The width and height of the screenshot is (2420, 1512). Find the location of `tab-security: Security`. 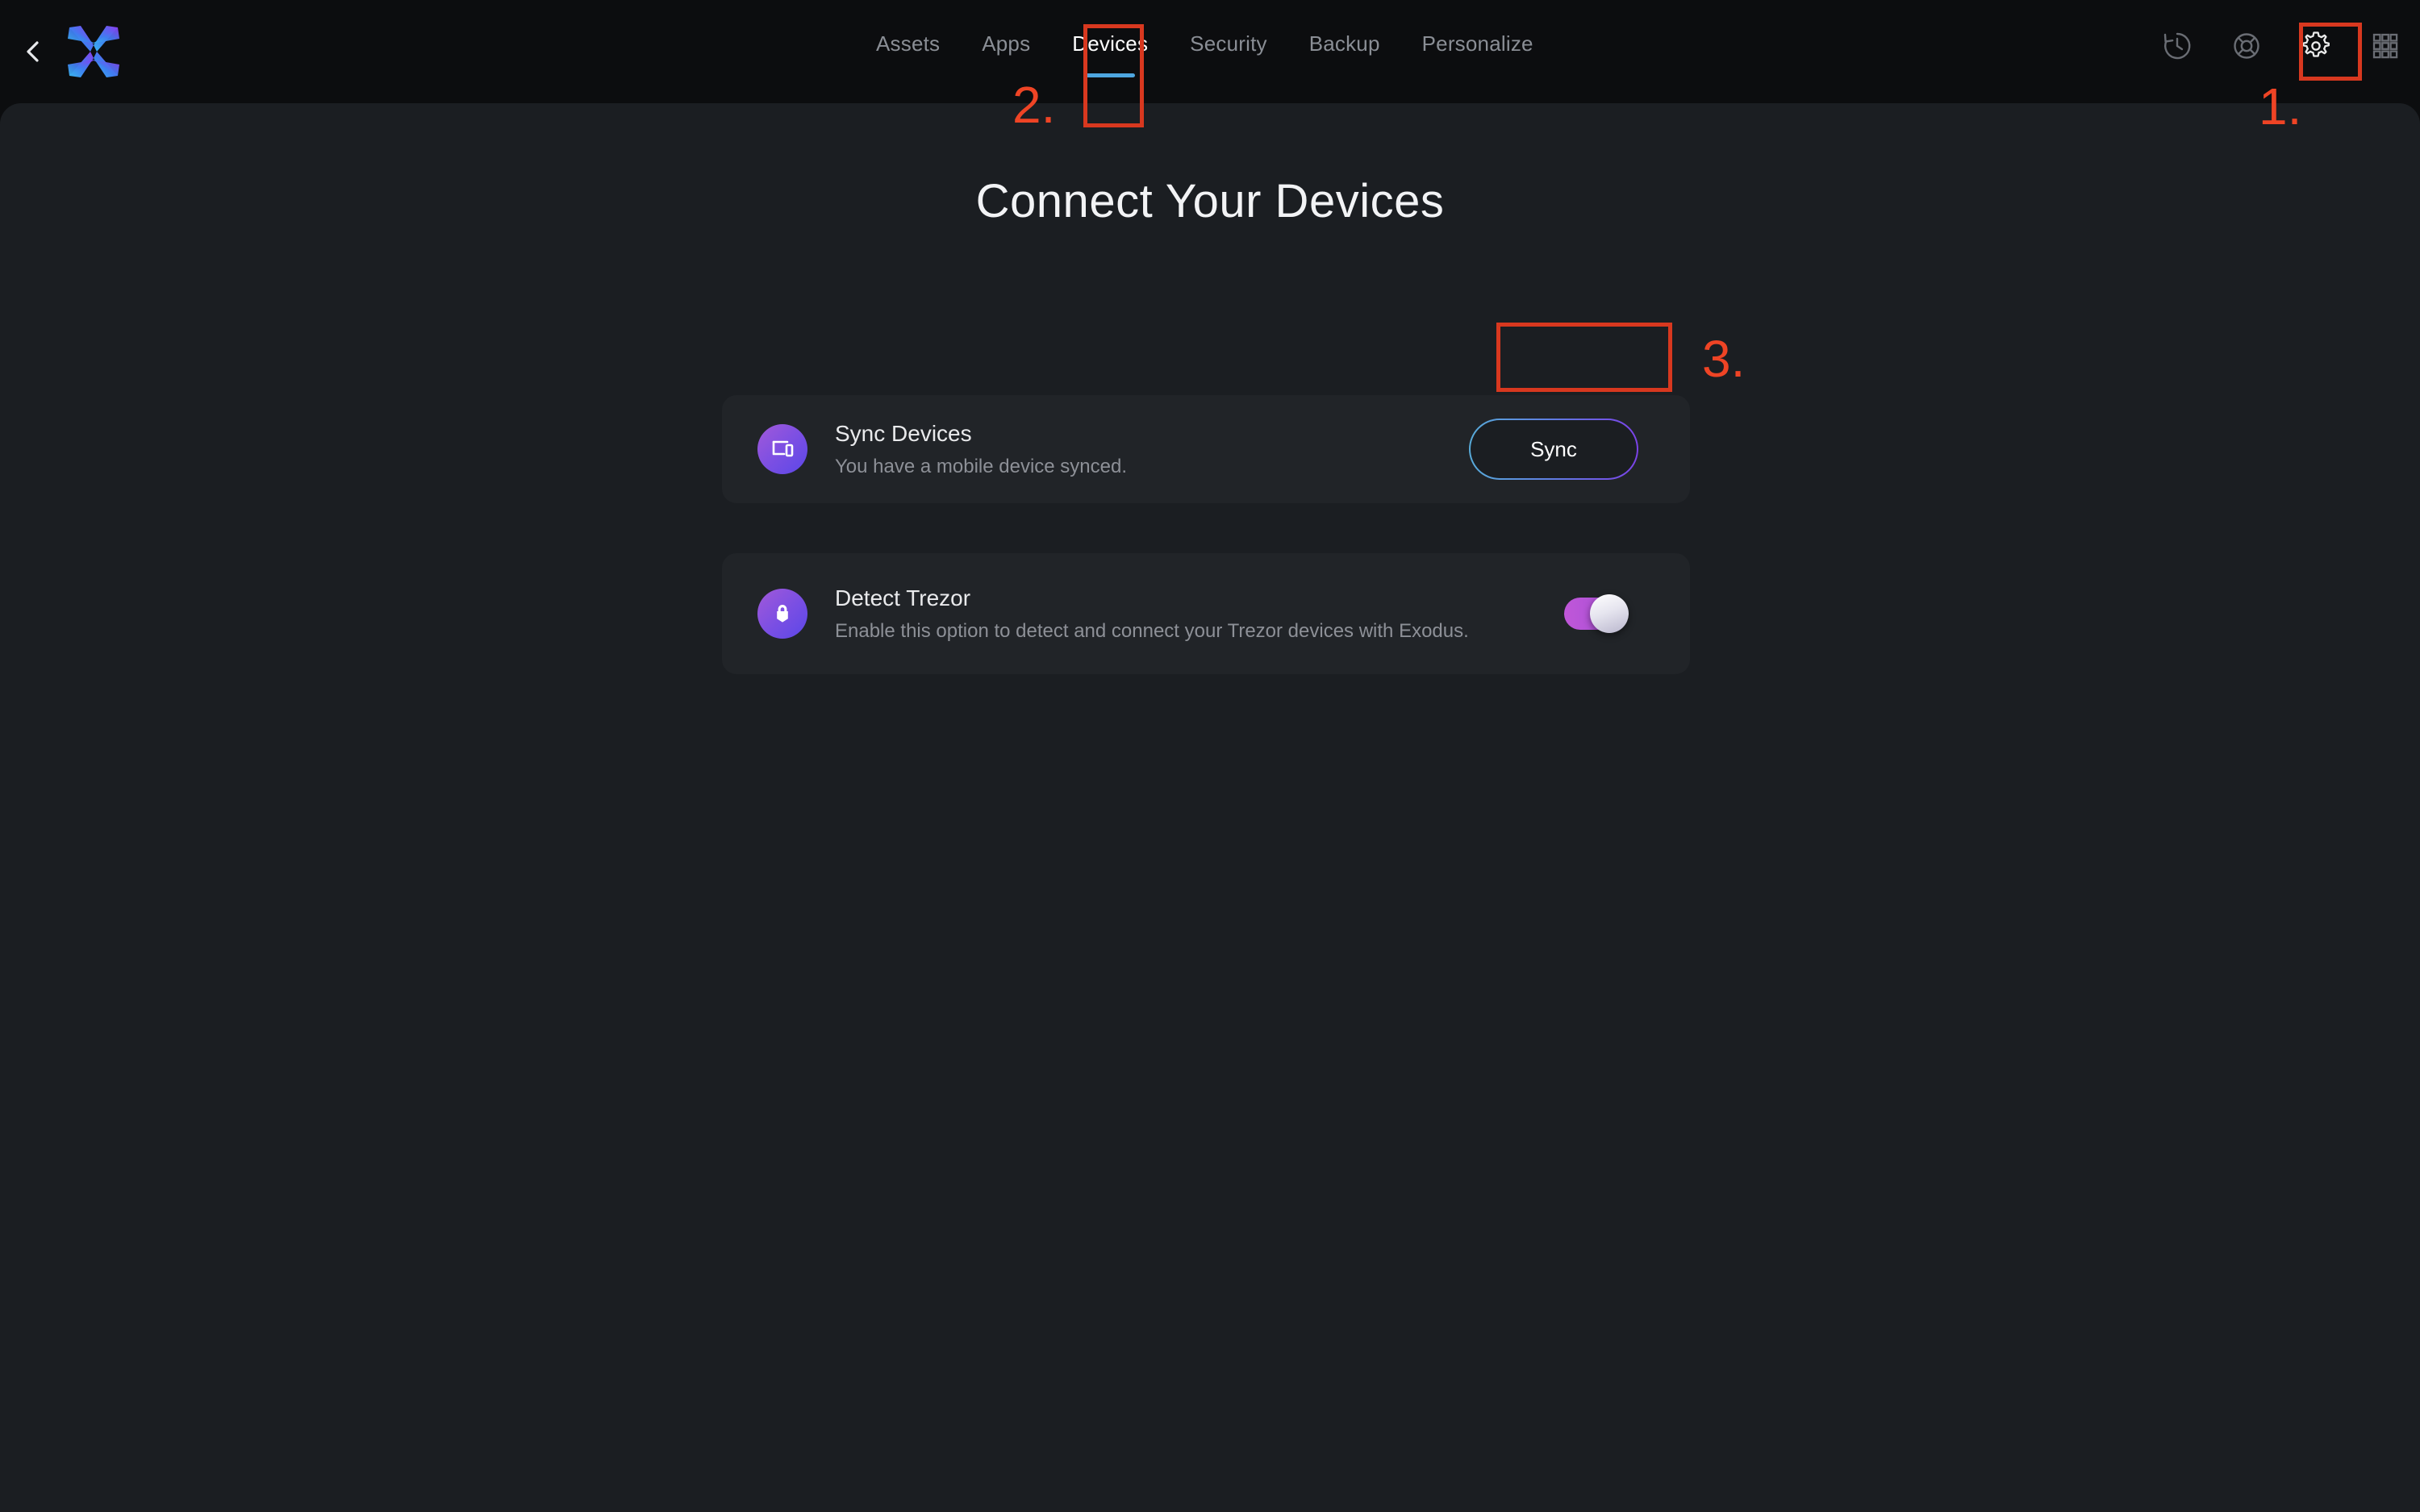

tab-security: Security is located at coordinates (1228, 43).